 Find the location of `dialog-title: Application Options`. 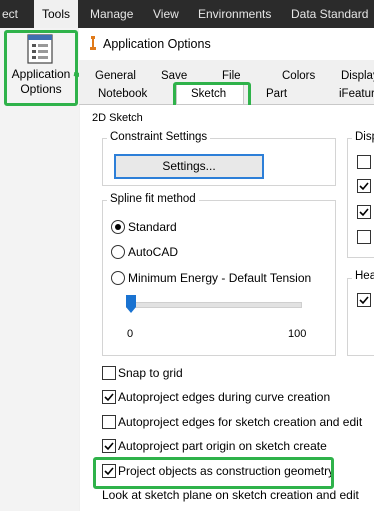

dialog-title: Application Options is located at coordinates (157, 44).